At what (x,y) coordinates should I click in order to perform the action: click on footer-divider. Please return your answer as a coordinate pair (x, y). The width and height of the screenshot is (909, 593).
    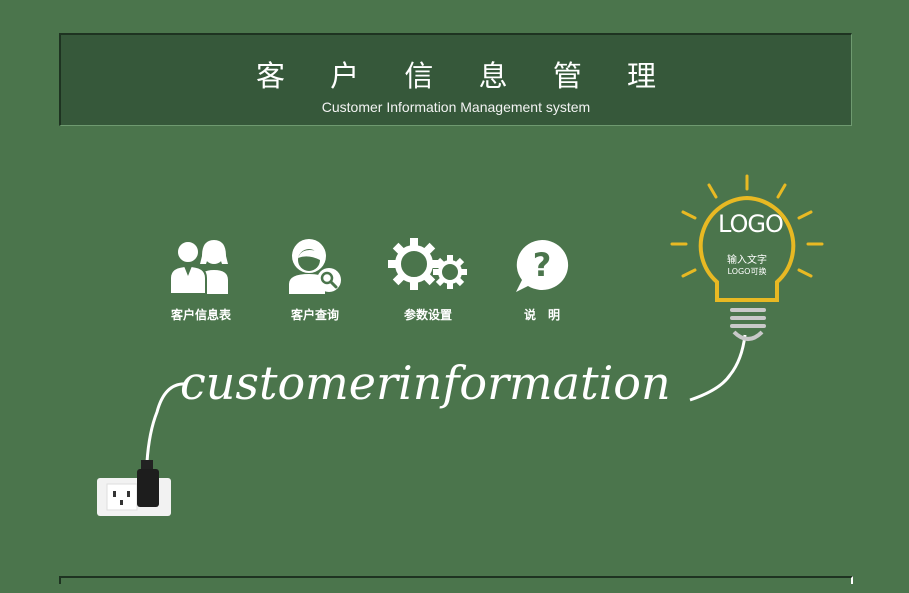
    Looking at the image, I should click on (456, 580).